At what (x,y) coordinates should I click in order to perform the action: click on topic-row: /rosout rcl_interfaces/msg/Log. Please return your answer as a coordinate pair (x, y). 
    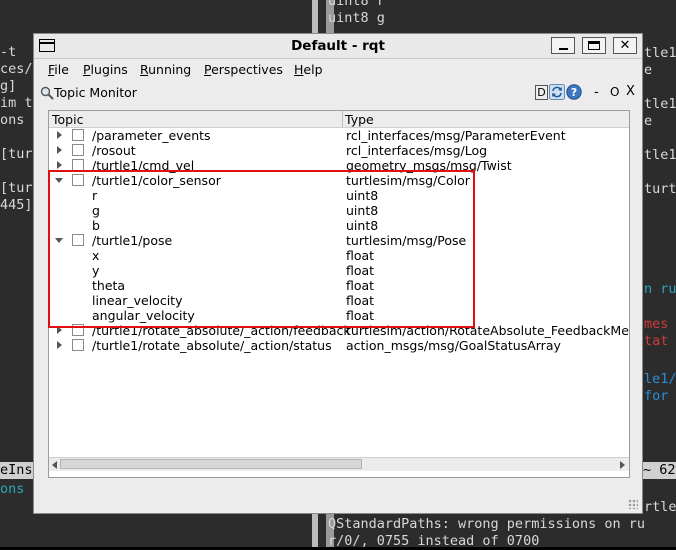
    Looking at the image, I should click on (339, 150).